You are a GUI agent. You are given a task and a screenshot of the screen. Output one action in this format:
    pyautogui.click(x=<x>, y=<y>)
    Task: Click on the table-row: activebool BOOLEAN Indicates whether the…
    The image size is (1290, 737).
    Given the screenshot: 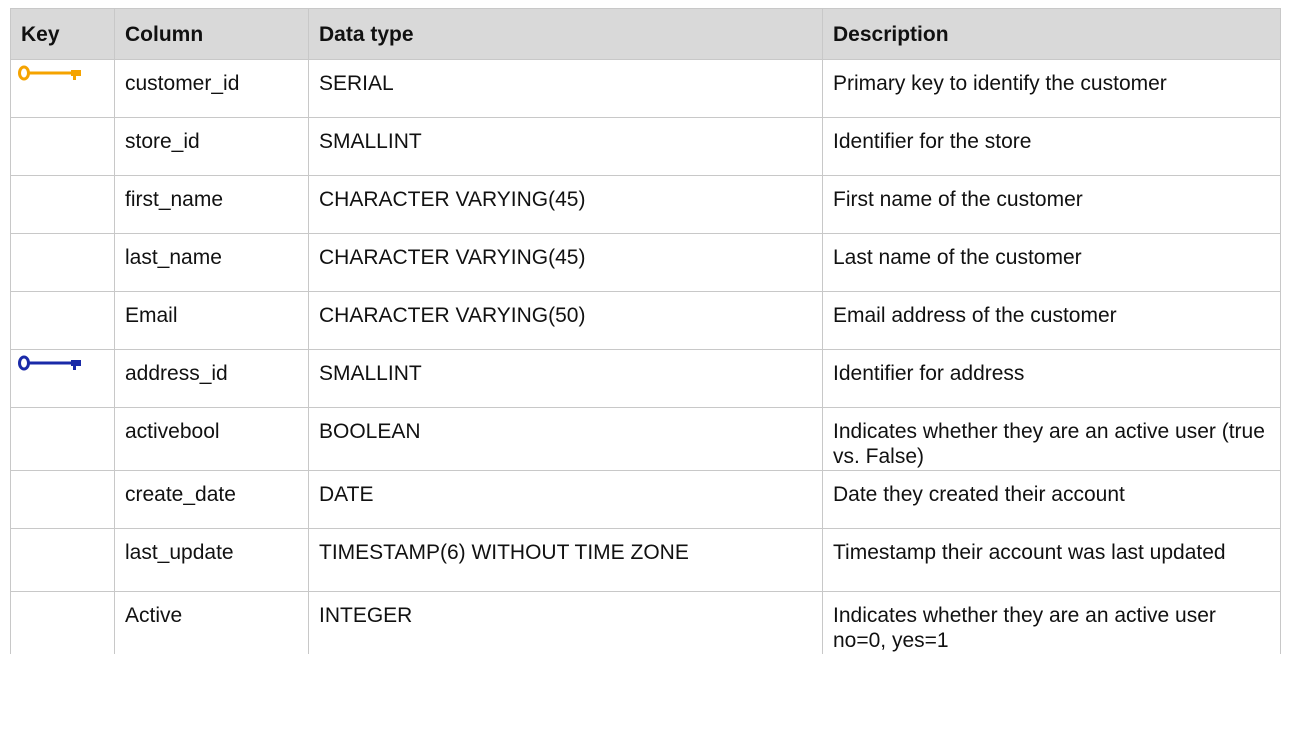 What is the action you would take?
    pyautogui.click(x=645, y=439)
    